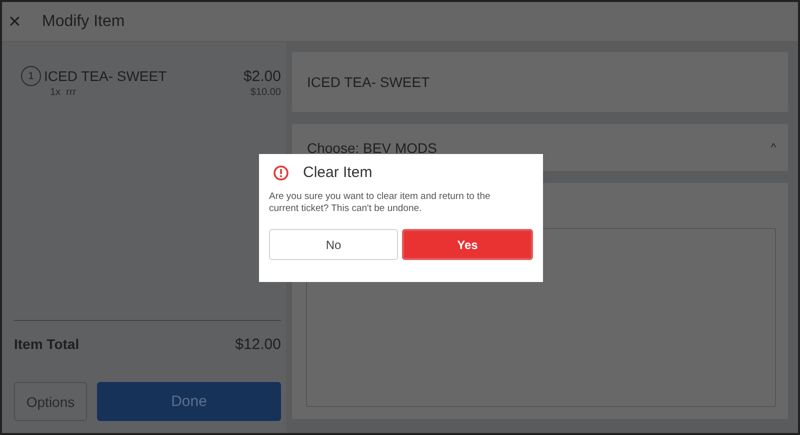 Image resolution: width=800 pixels, height=435 pixels. What do you see at coordinates (333, 244) in the screenshot?
I see `no-button: No` at bounding box center [333, 244].